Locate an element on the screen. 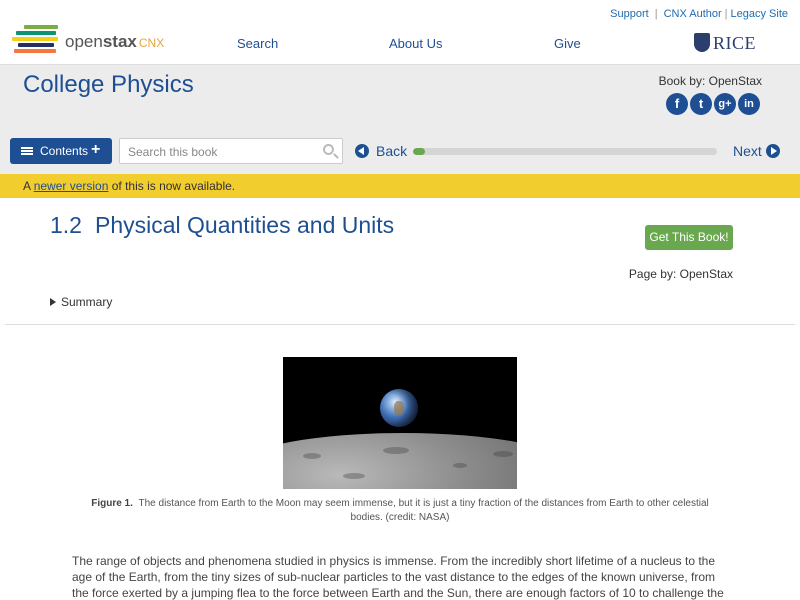 The width and height of the screenshot is (800, 600). plus-icon: + is located at coordinates (96, 149).